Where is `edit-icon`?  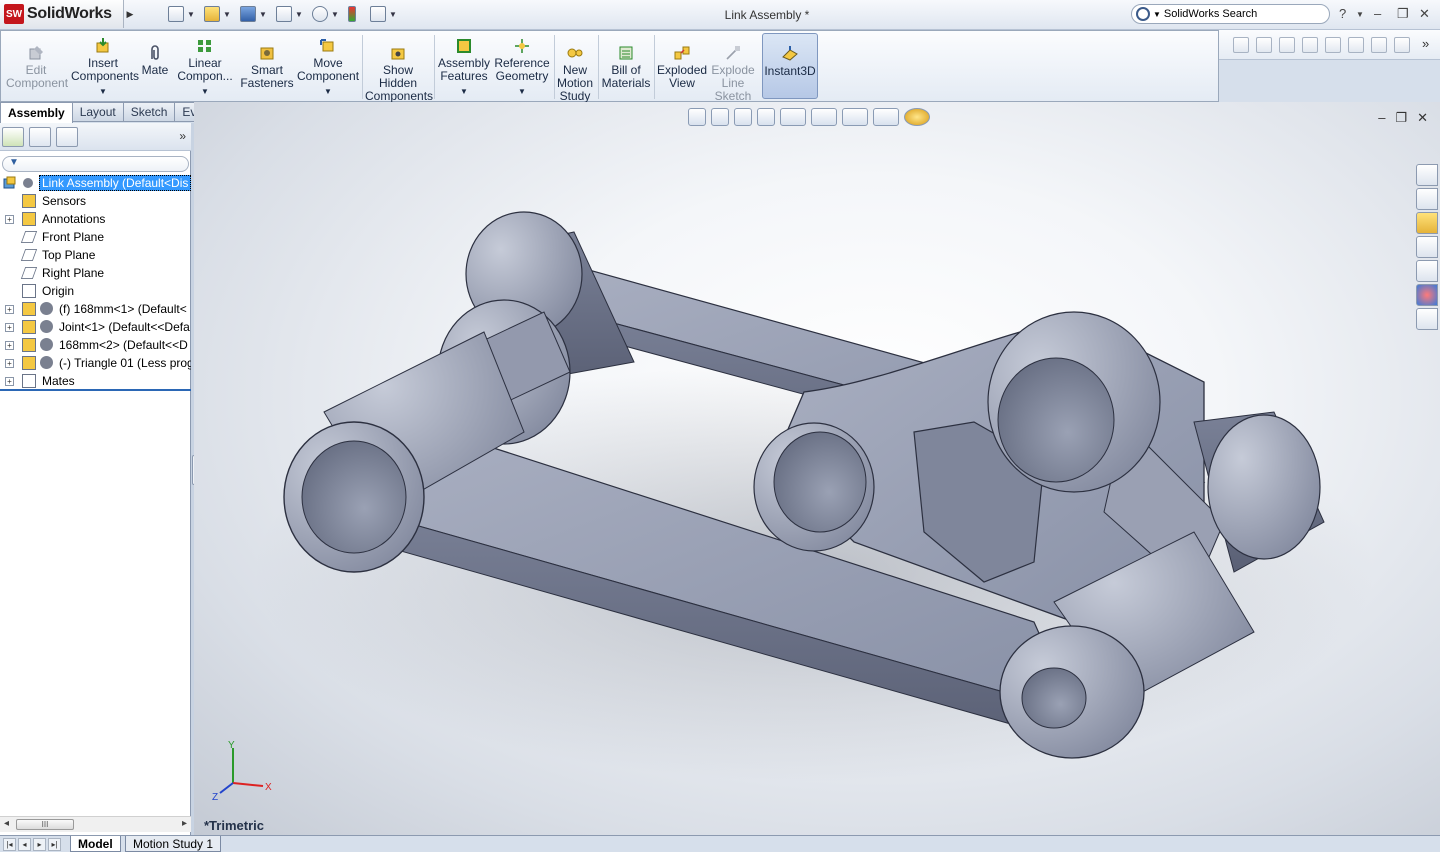 edit-icon is located at coordinates (1310, 45).